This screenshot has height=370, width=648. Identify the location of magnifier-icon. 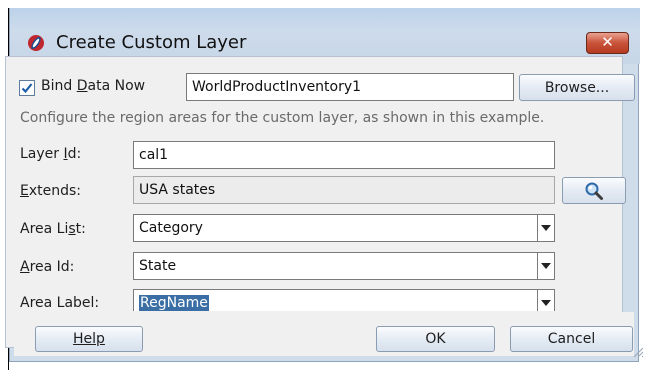
(594, 191).